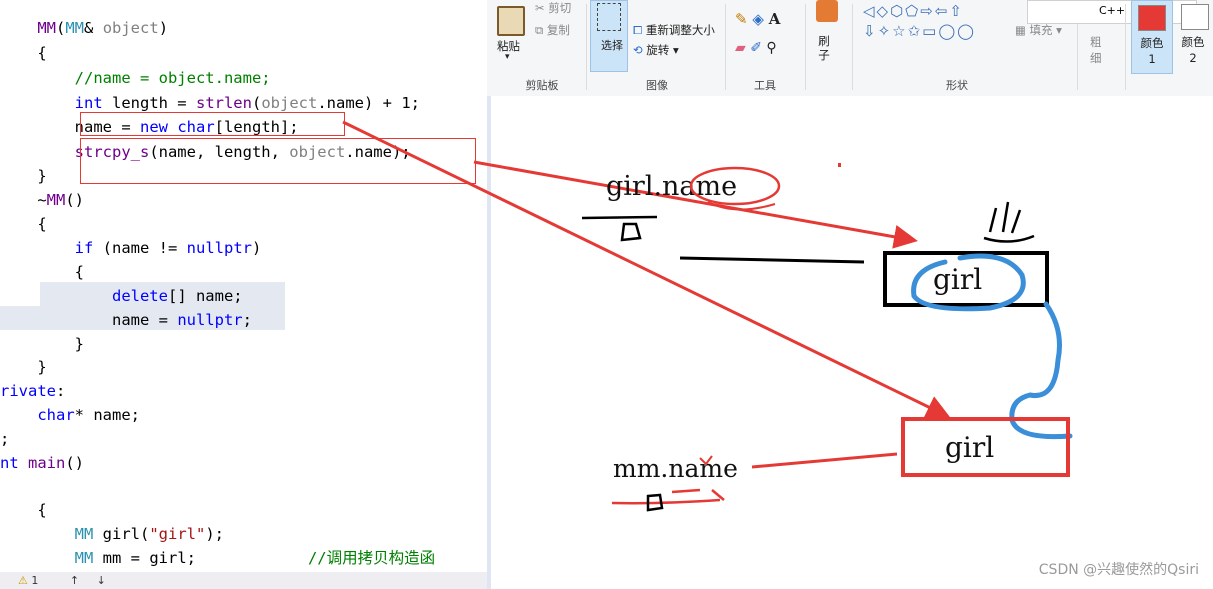 Image resolution: width=1213 pixels, height=589 pixels. What do you see at coordinates (668, 496) in the screenshot?
I see `mm-underline-scribble` at bounding box center [668, 496].